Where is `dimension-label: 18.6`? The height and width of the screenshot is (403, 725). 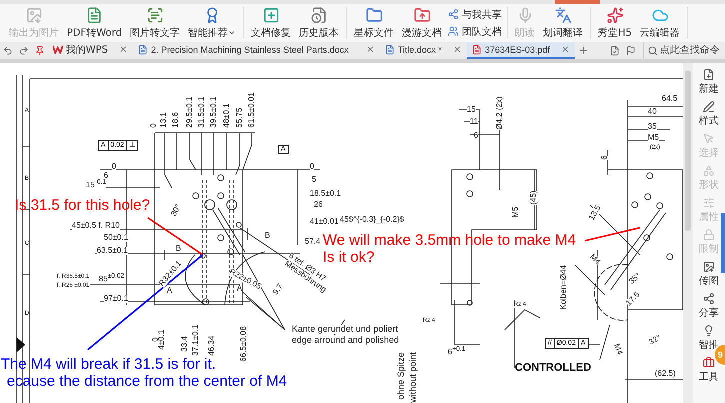 dimension-label: 18.6 is located at coordinates (176, 120).